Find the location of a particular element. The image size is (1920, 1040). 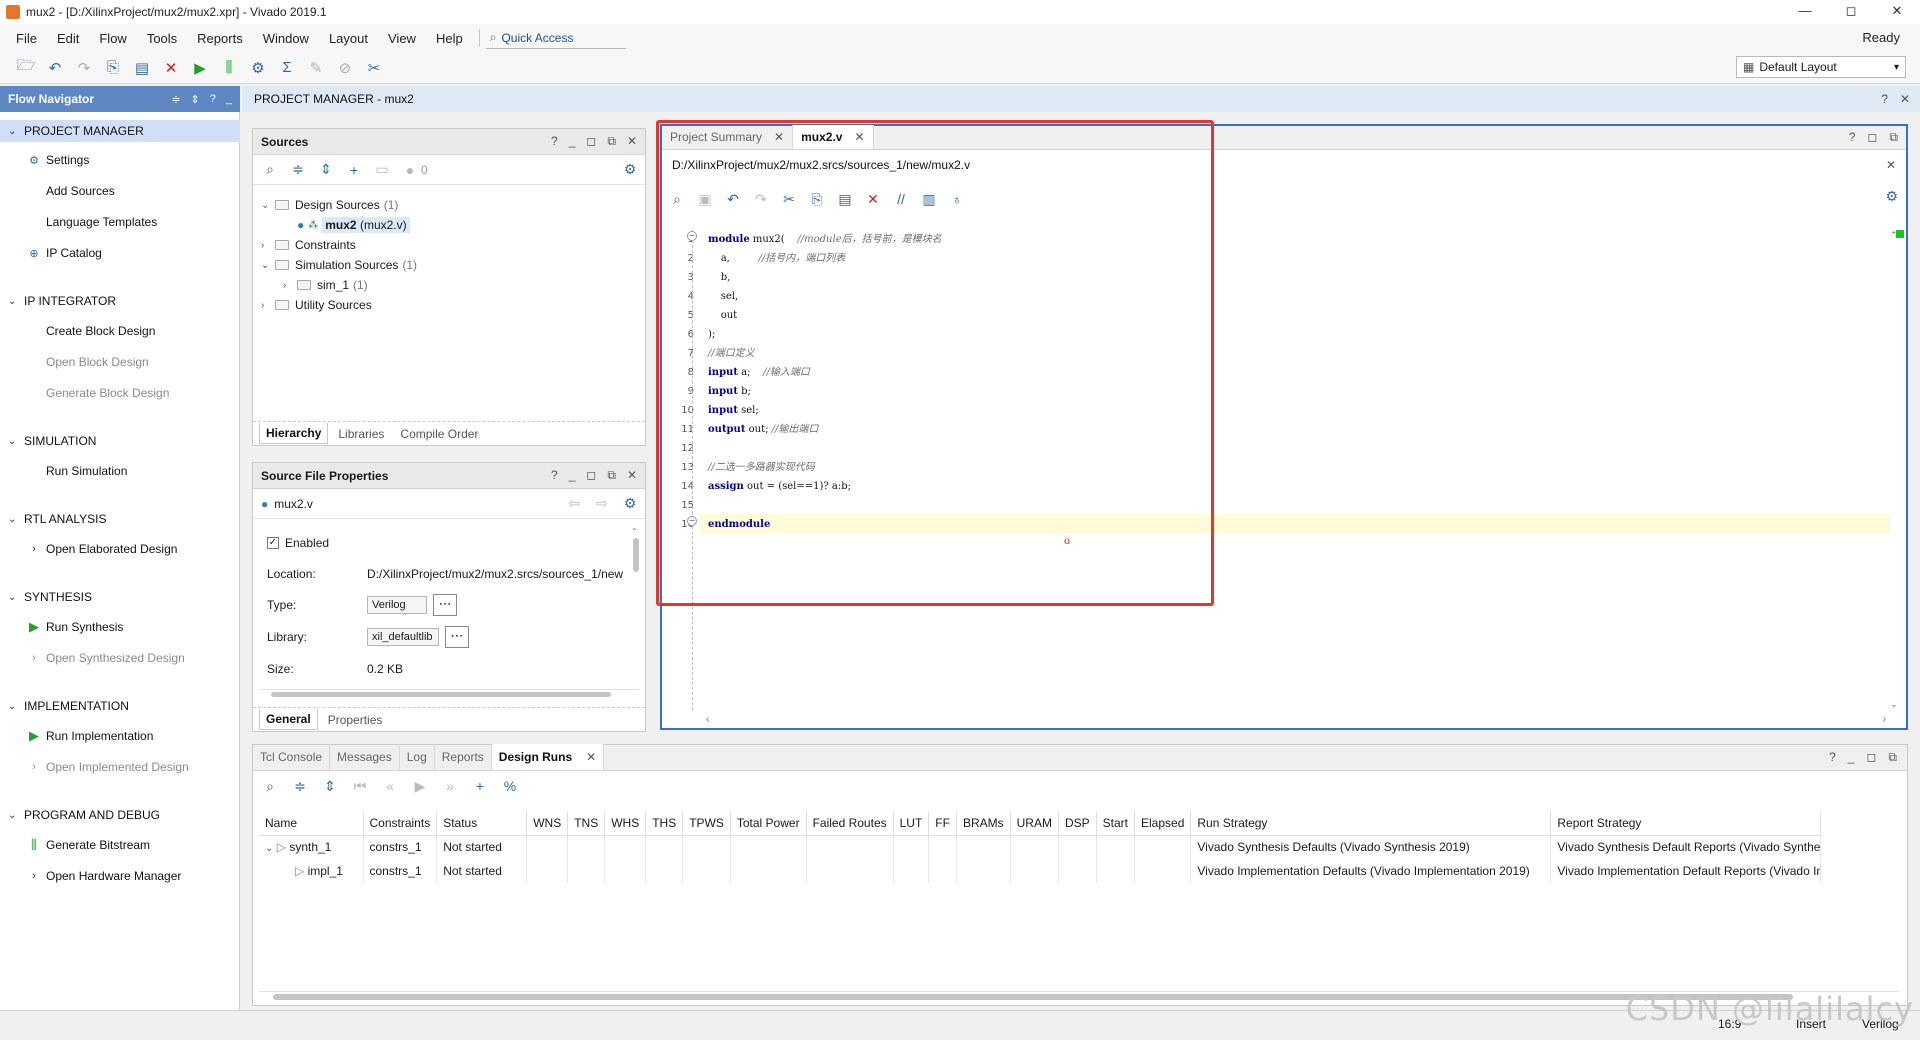

editor-hscroll: ‹ › is located at coordinates (1296, 720).